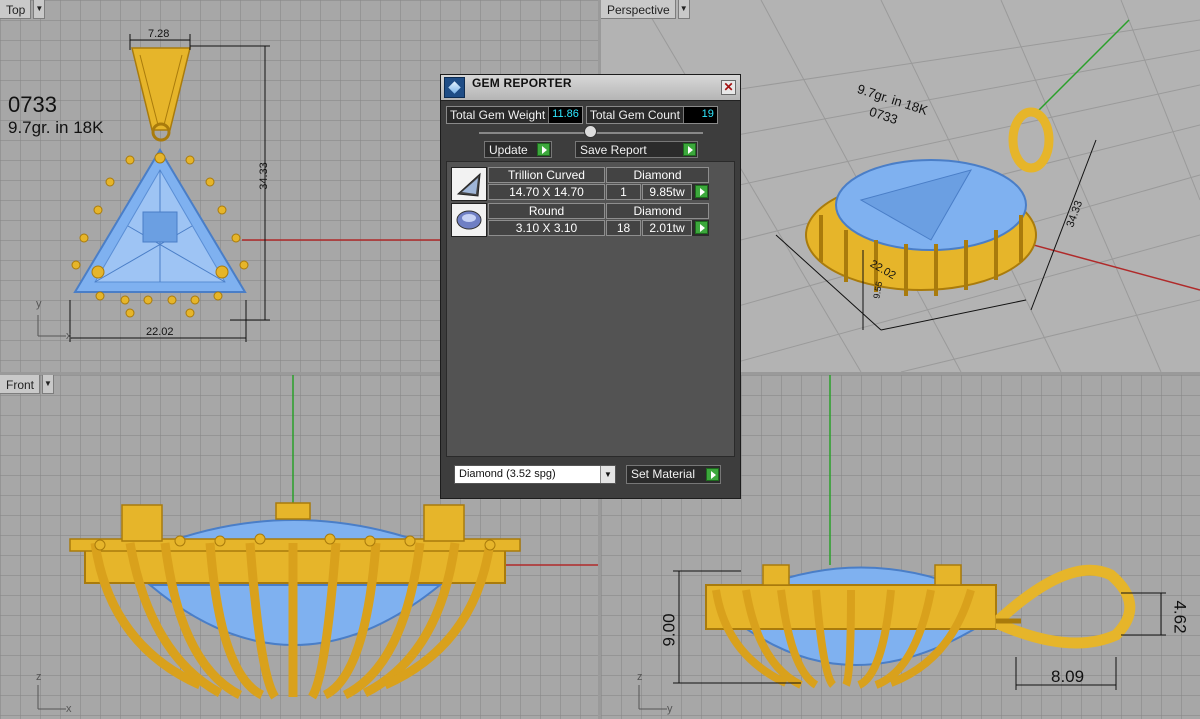  I want to click on right-dim-loop-width: 8.09, so click(1068, 676).